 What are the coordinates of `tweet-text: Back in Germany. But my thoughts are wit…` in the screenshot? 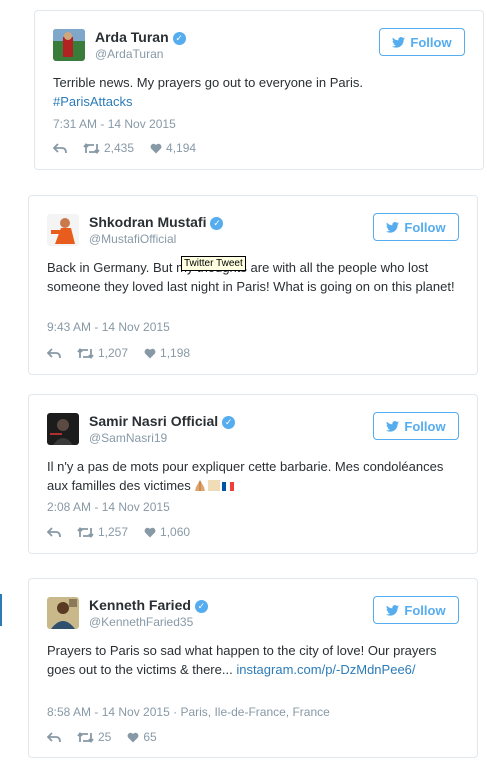 It's located at (251, 277).